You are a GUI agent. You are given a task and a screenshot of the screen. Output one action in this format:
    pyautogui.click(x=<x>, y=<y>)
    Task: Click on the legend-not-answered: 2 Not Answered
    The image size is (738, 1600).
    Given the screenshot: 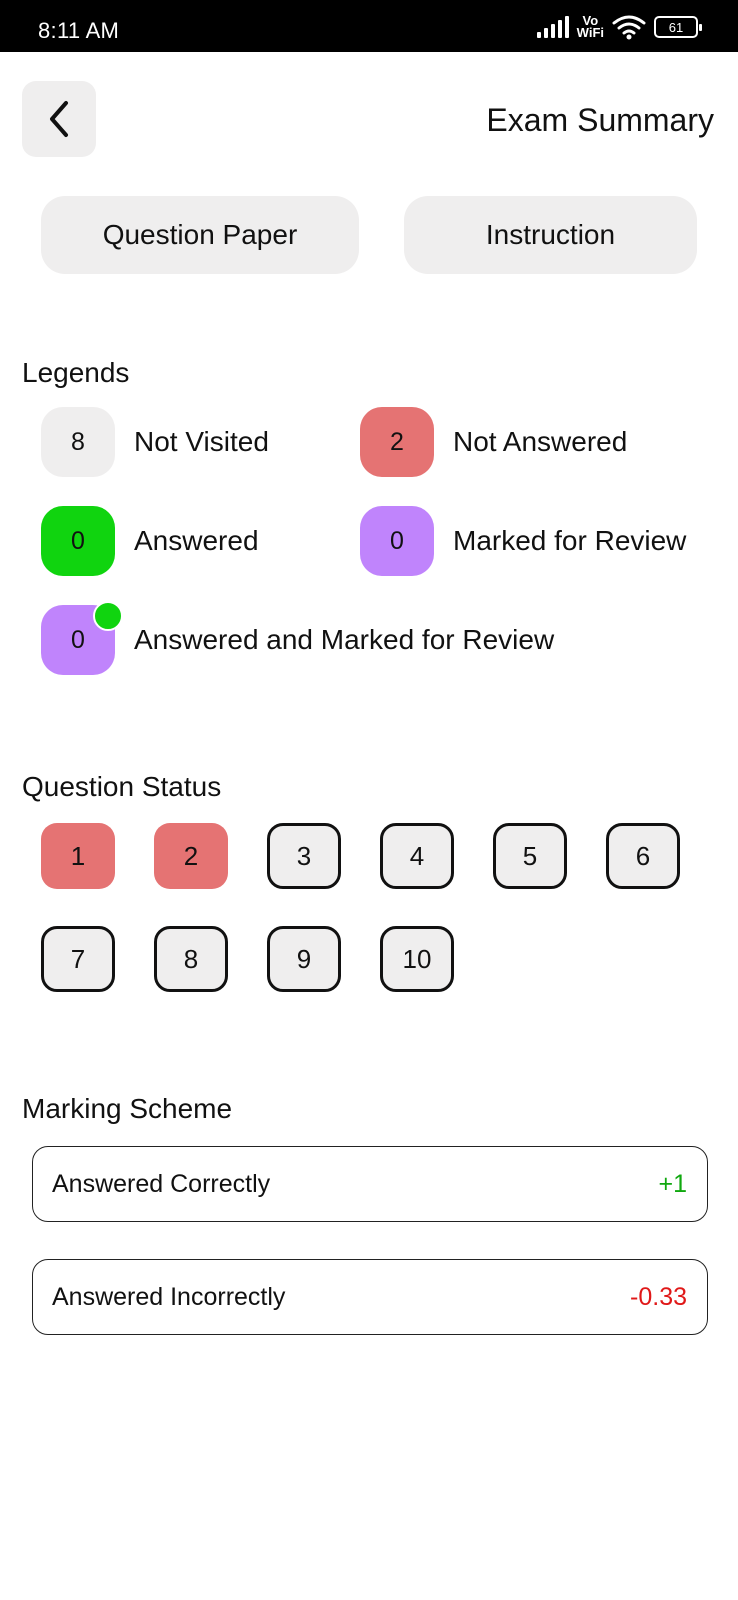 What is the action you would take?
    pyautogui.click(x=493, y=442)
    